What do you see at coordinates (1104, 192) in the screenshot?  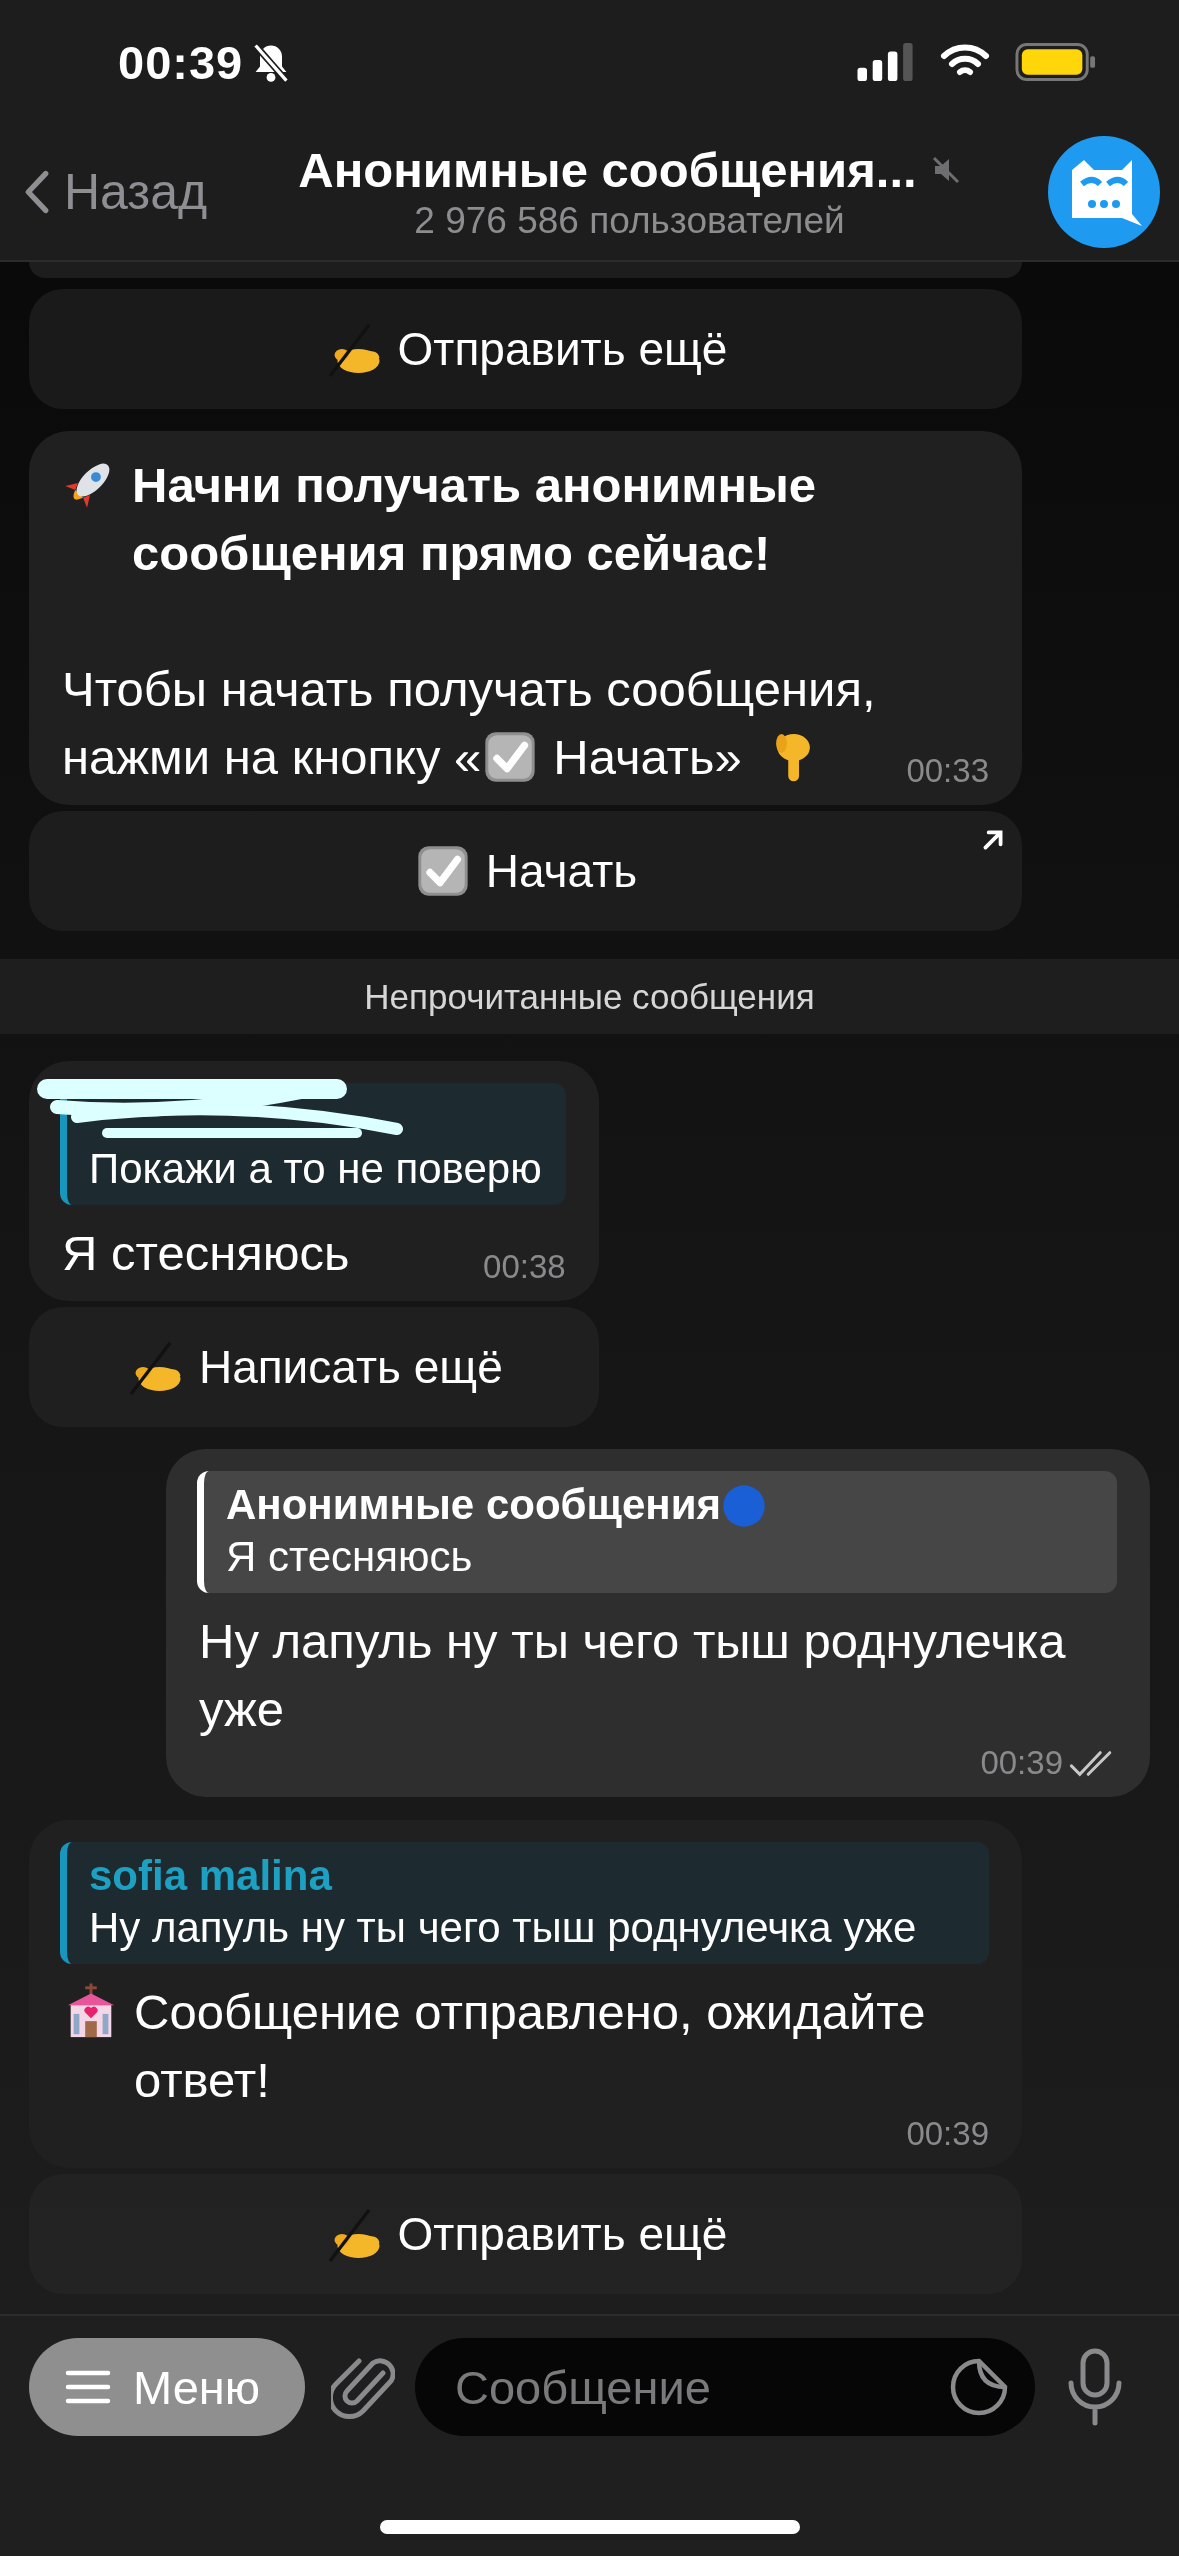 I see `bot-avatar` at bounding box center [1104, 192].